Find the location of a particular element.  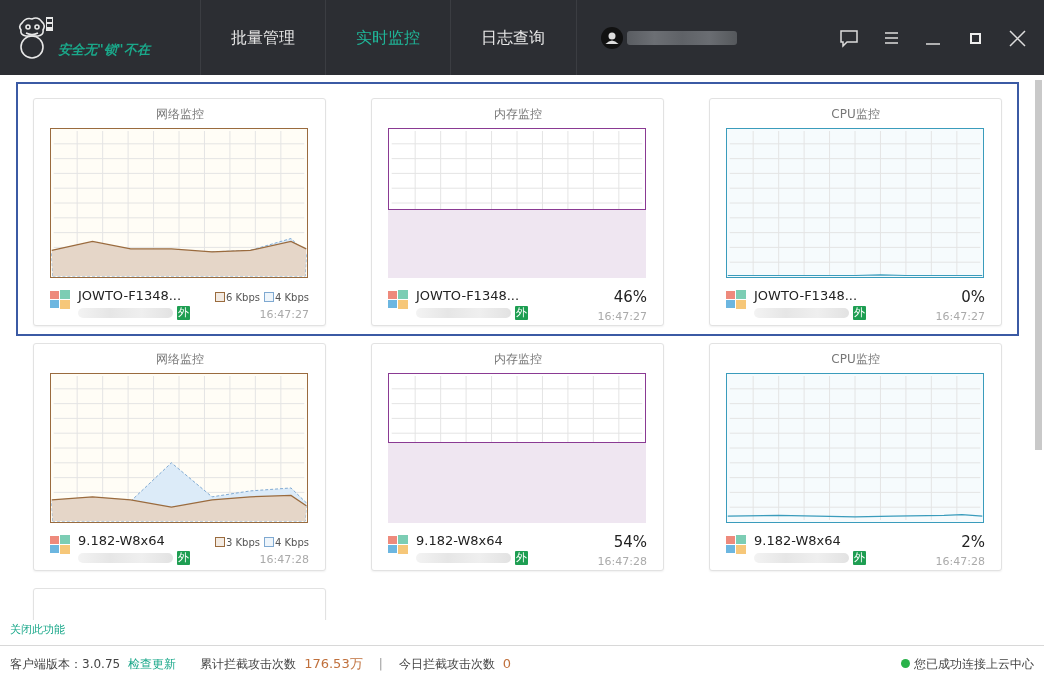

scrollbar-thumb is located at coordinates (1038, 265).